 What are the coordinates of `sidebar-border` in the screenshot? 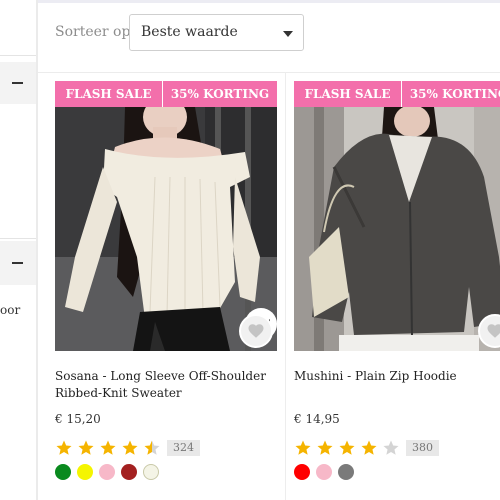 It's located at (37, 250).